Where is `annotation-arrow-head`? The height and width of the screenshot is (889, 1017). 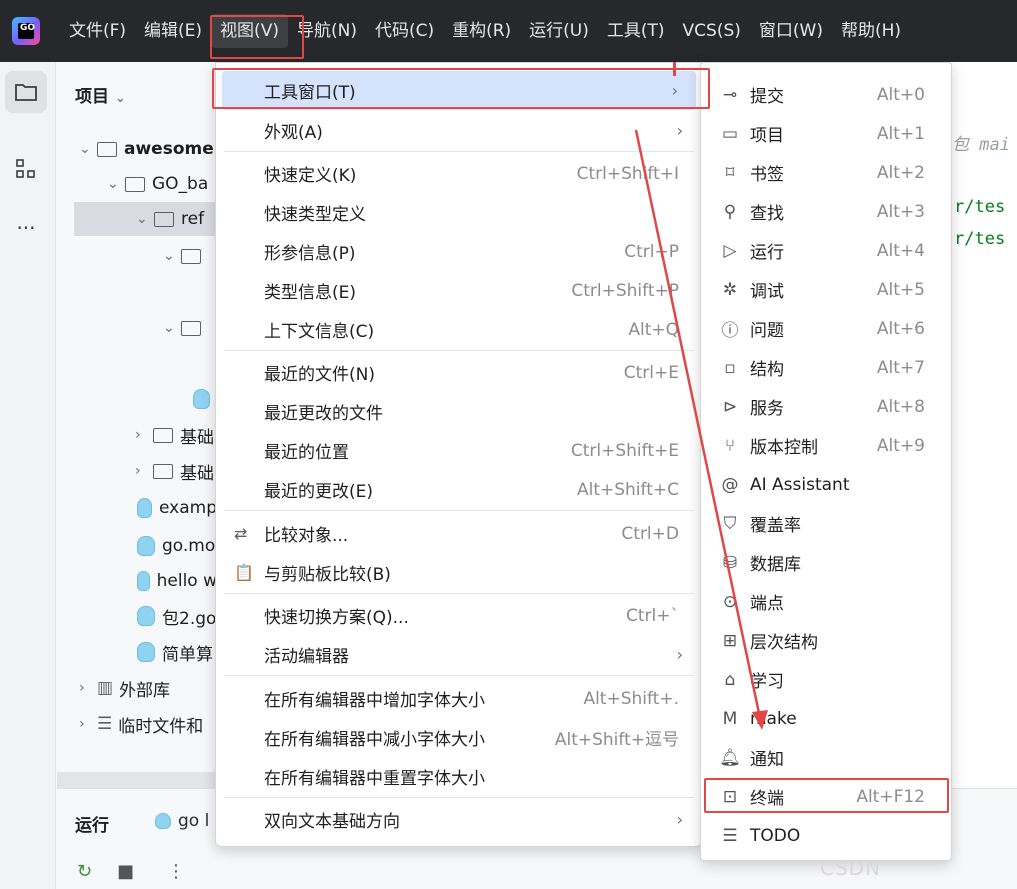
annotation-arrow-head is located at coordinates (760, 720).